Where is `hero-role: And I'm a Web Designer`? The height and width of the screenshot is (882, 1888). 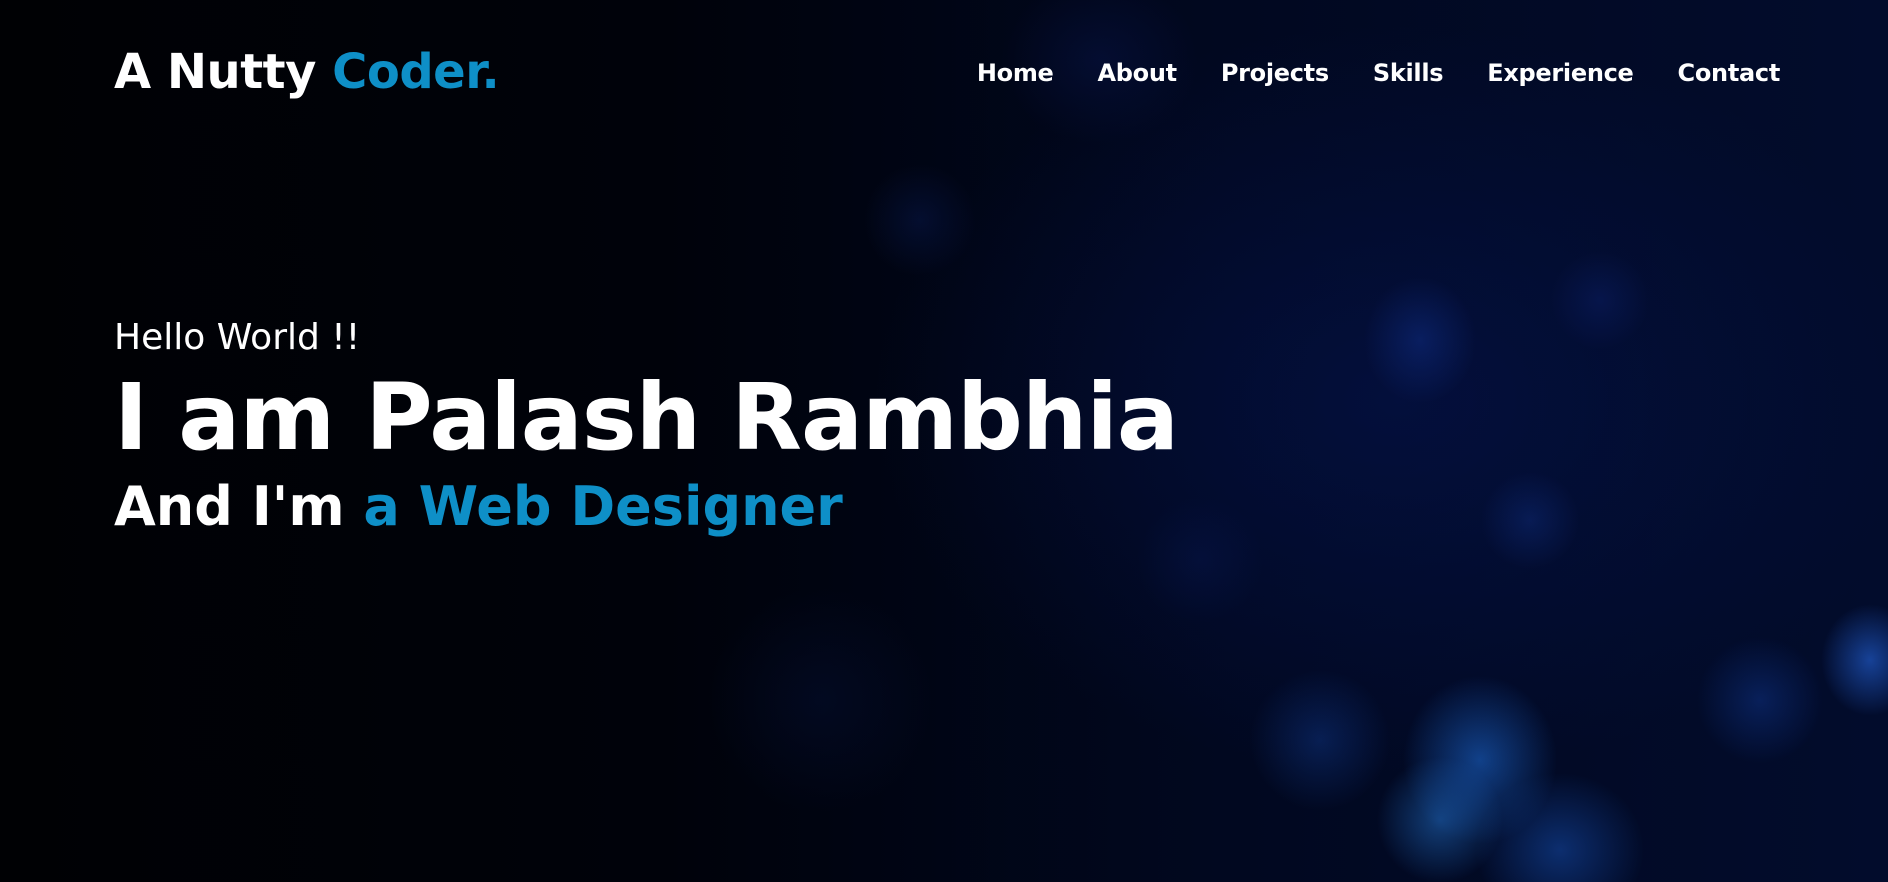
hero-role: And I'm a Web Designer is located at coordinates (646, 507).